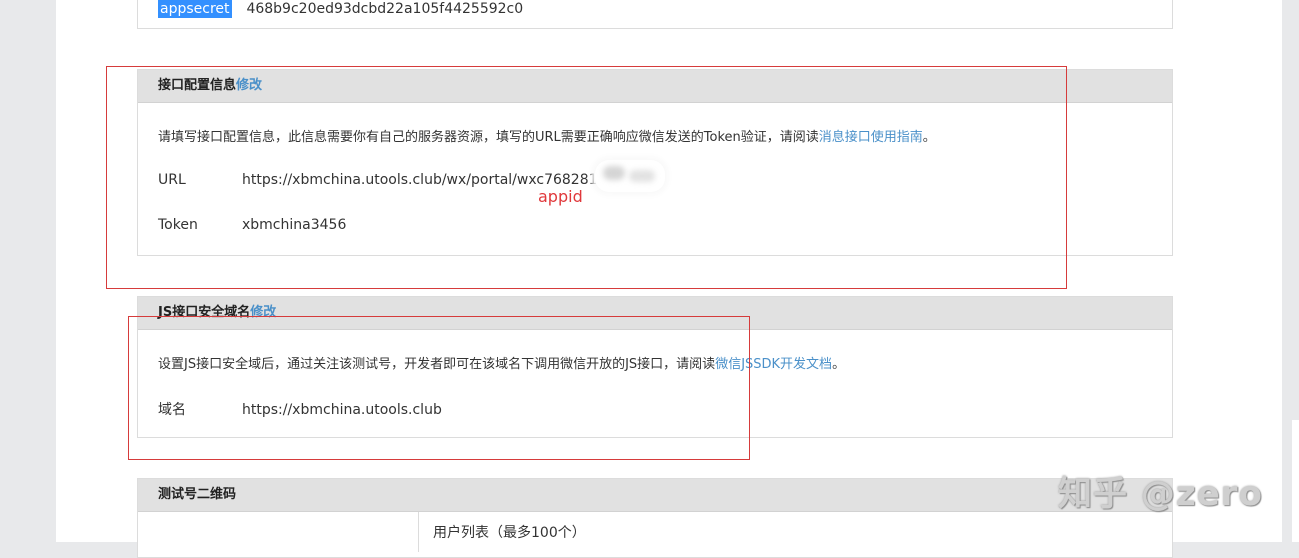  What do you see at coordinates (509, 533) in the screenshot?
I see `user-list-label: 用户列表（最多100个）` at bounding box center [509, 533].